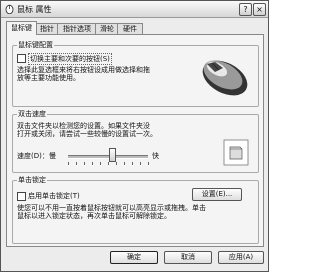 The width and height of the screenshot is (320, 272). I want to click on speed-slow-label: 速度(D)：慢, so click(36, 156).